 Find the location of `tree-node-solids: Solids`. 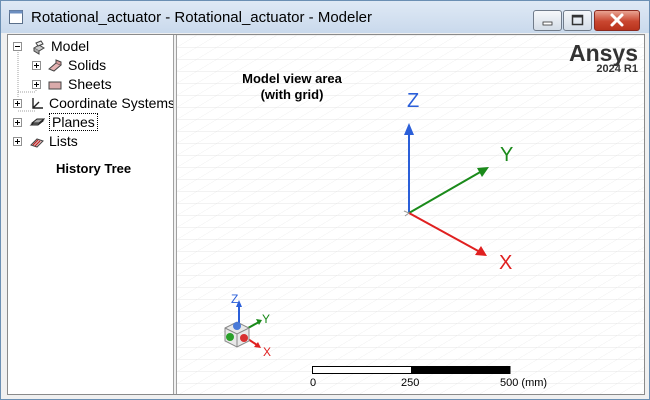

tree-node-solids: Solids is located at coordinates (82, 66).